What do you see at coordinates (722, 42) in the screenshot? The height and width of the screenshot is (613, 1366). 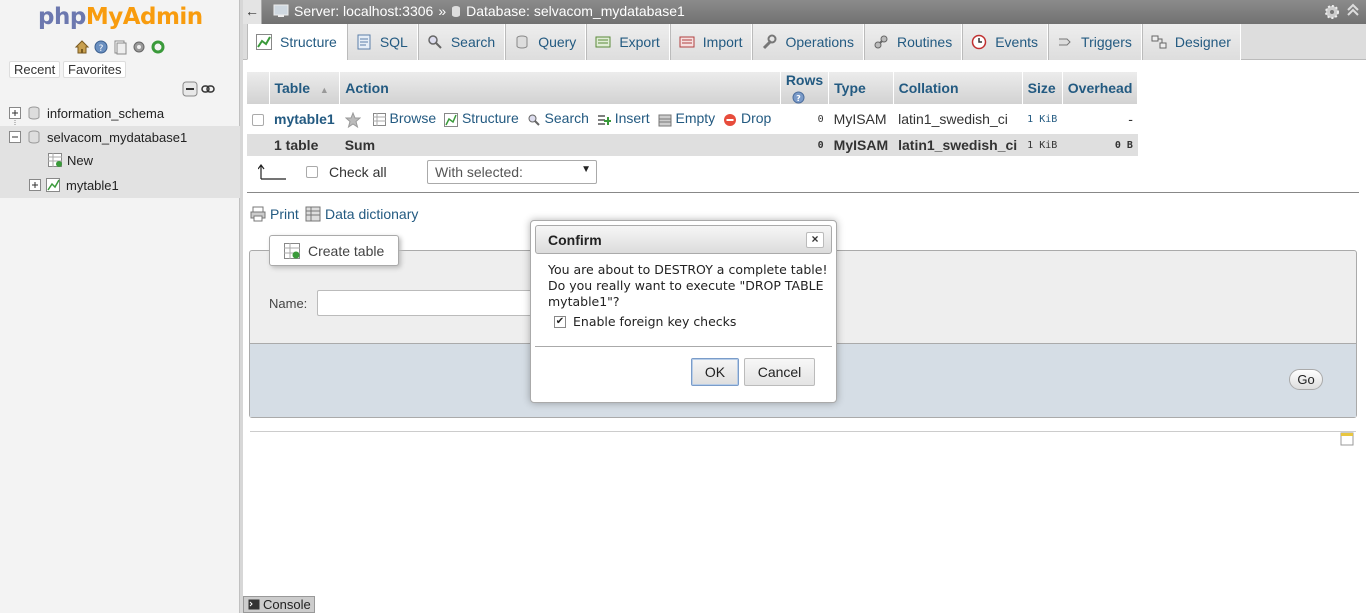 I see `tab-label: Import` at bounding box center [722, 42].